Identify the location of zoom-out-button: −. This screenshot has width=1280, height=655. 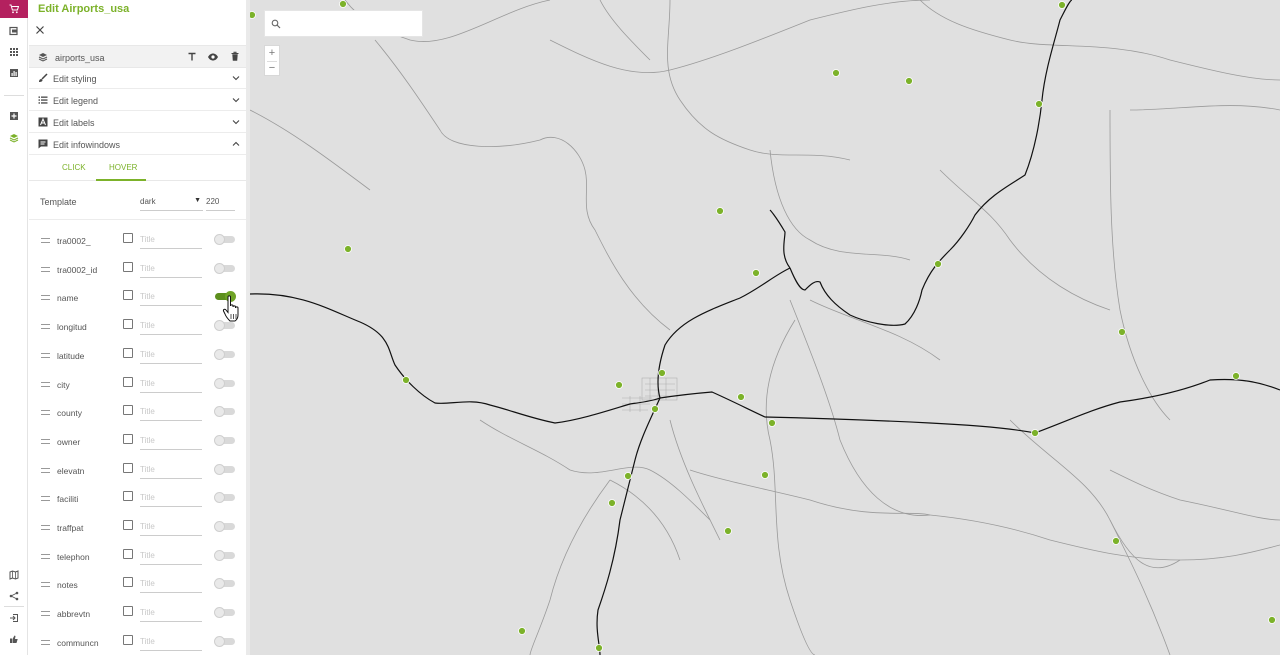
(272, 68).